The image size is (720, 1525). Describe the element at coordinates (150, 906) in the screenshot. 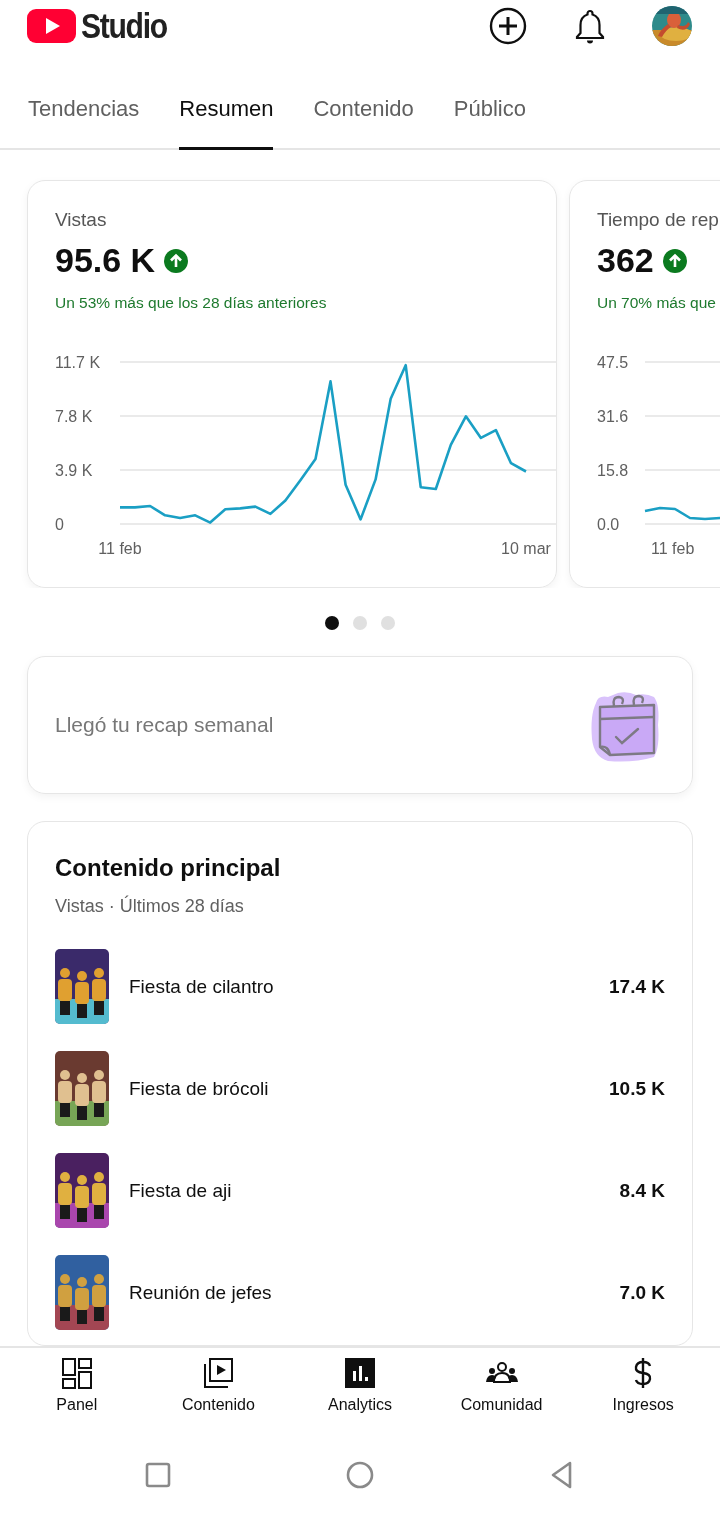

I see `card-subtitle: Vistas · Últimos 28 días` at that location.